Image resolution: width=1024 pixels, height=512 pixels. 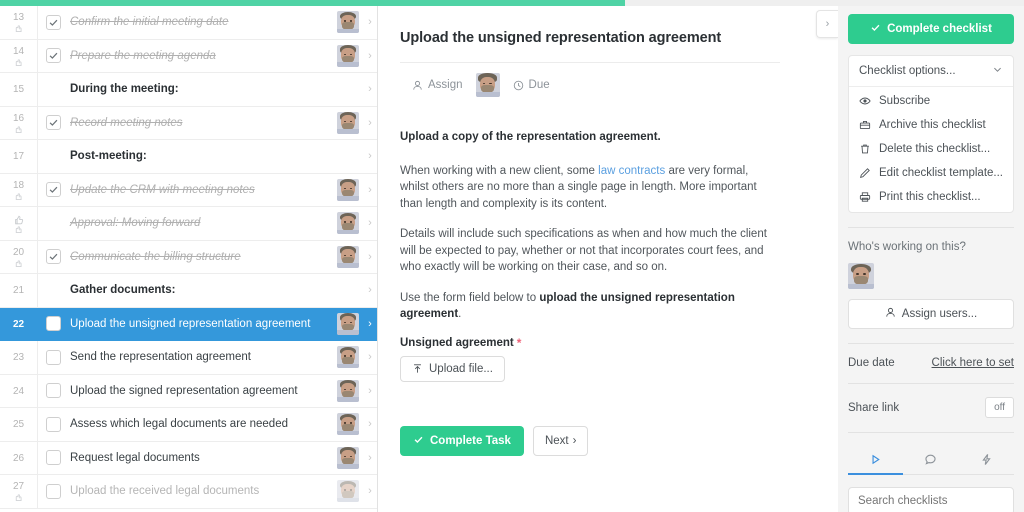 What do you see at coordinates (531, 85) in the screenshot?
I see `due-button: Due` at bounding box center [531, 85].